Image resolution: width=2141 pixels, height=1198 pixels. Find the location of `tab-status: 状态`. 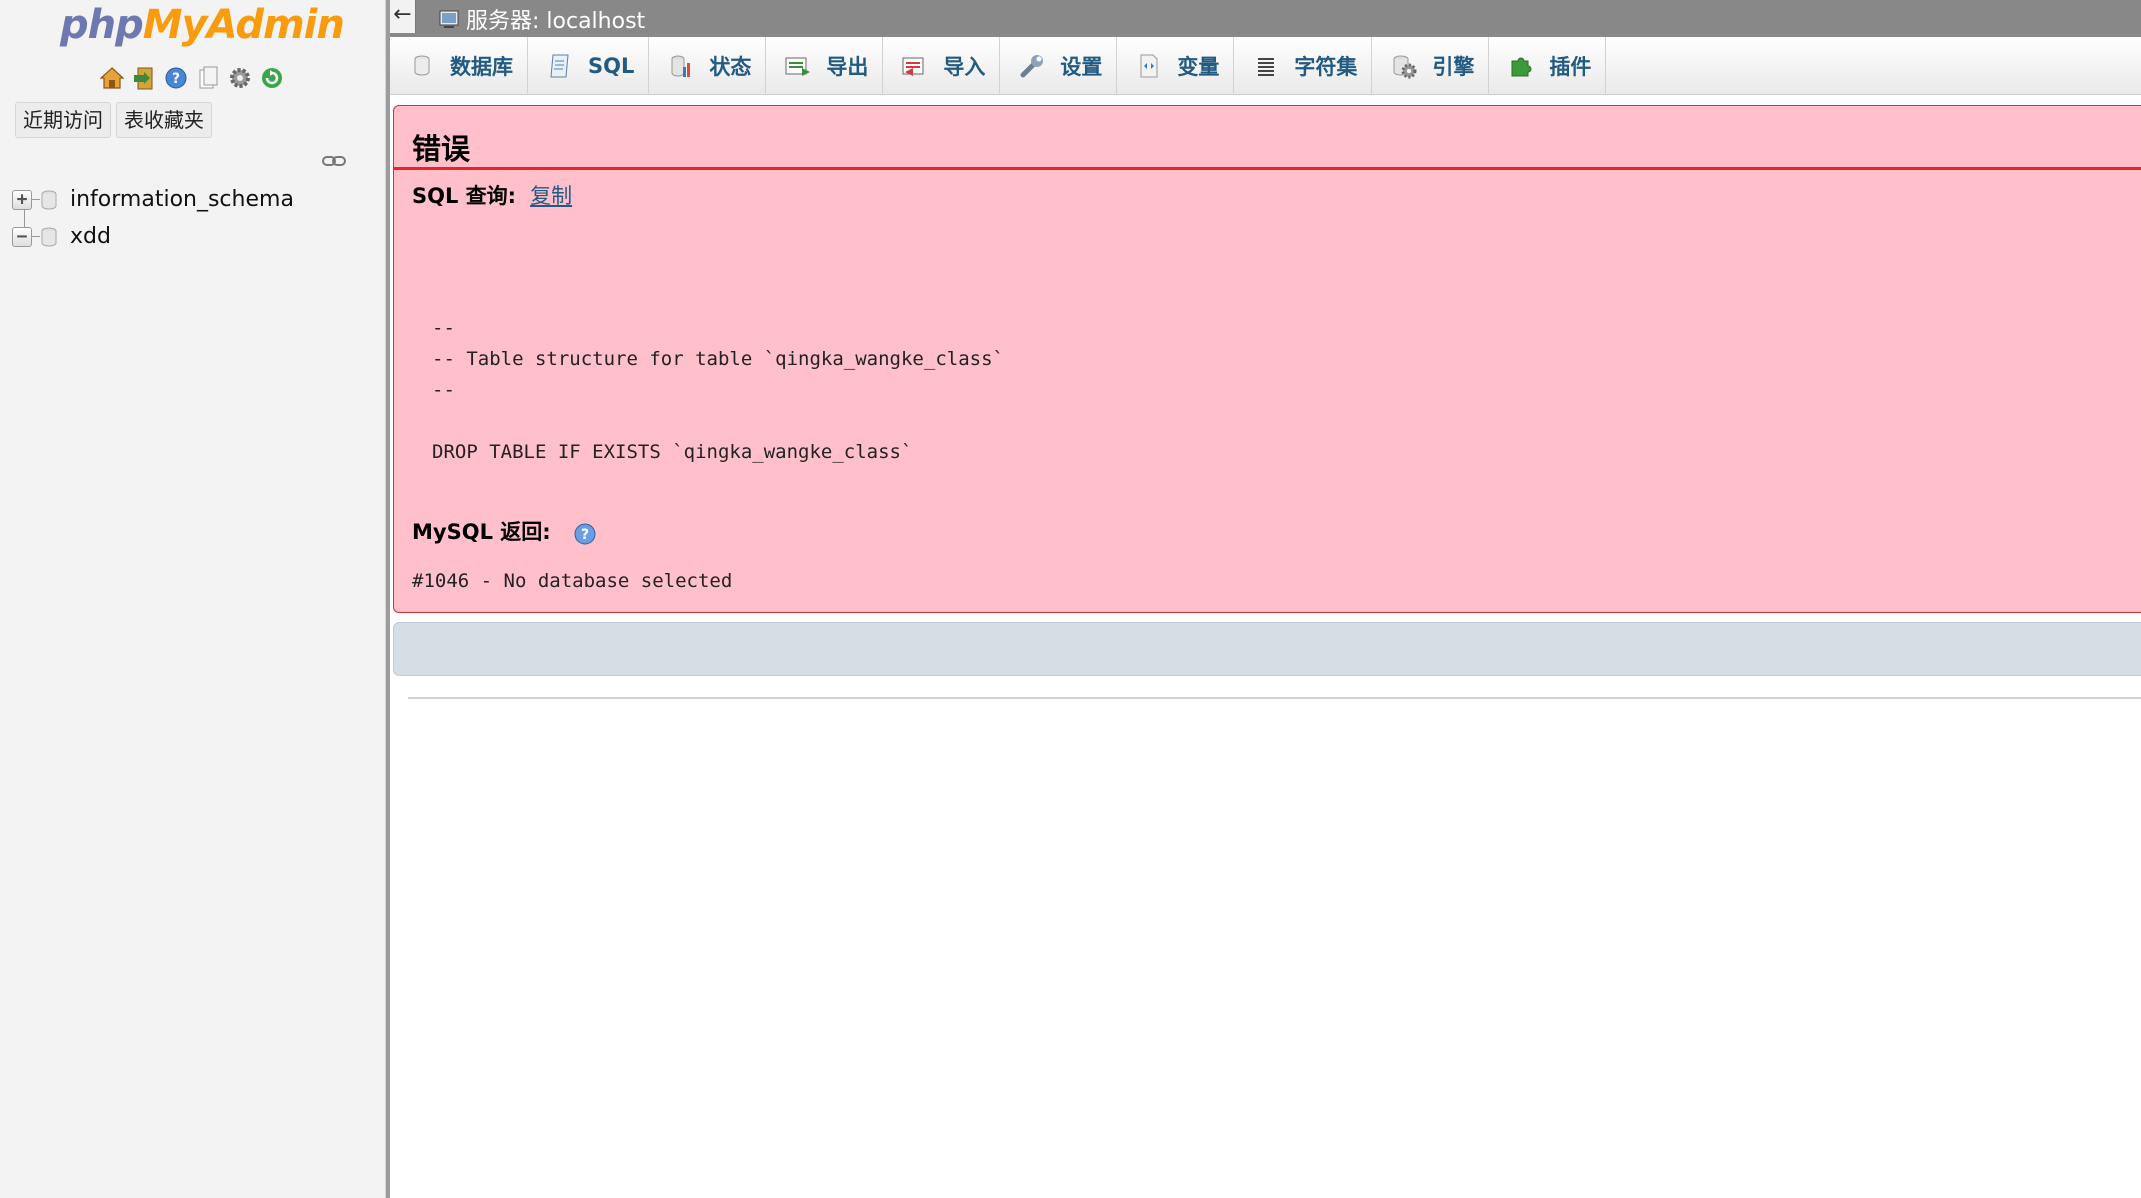

tab-status: 状态 is located at coordinates (708, 66).